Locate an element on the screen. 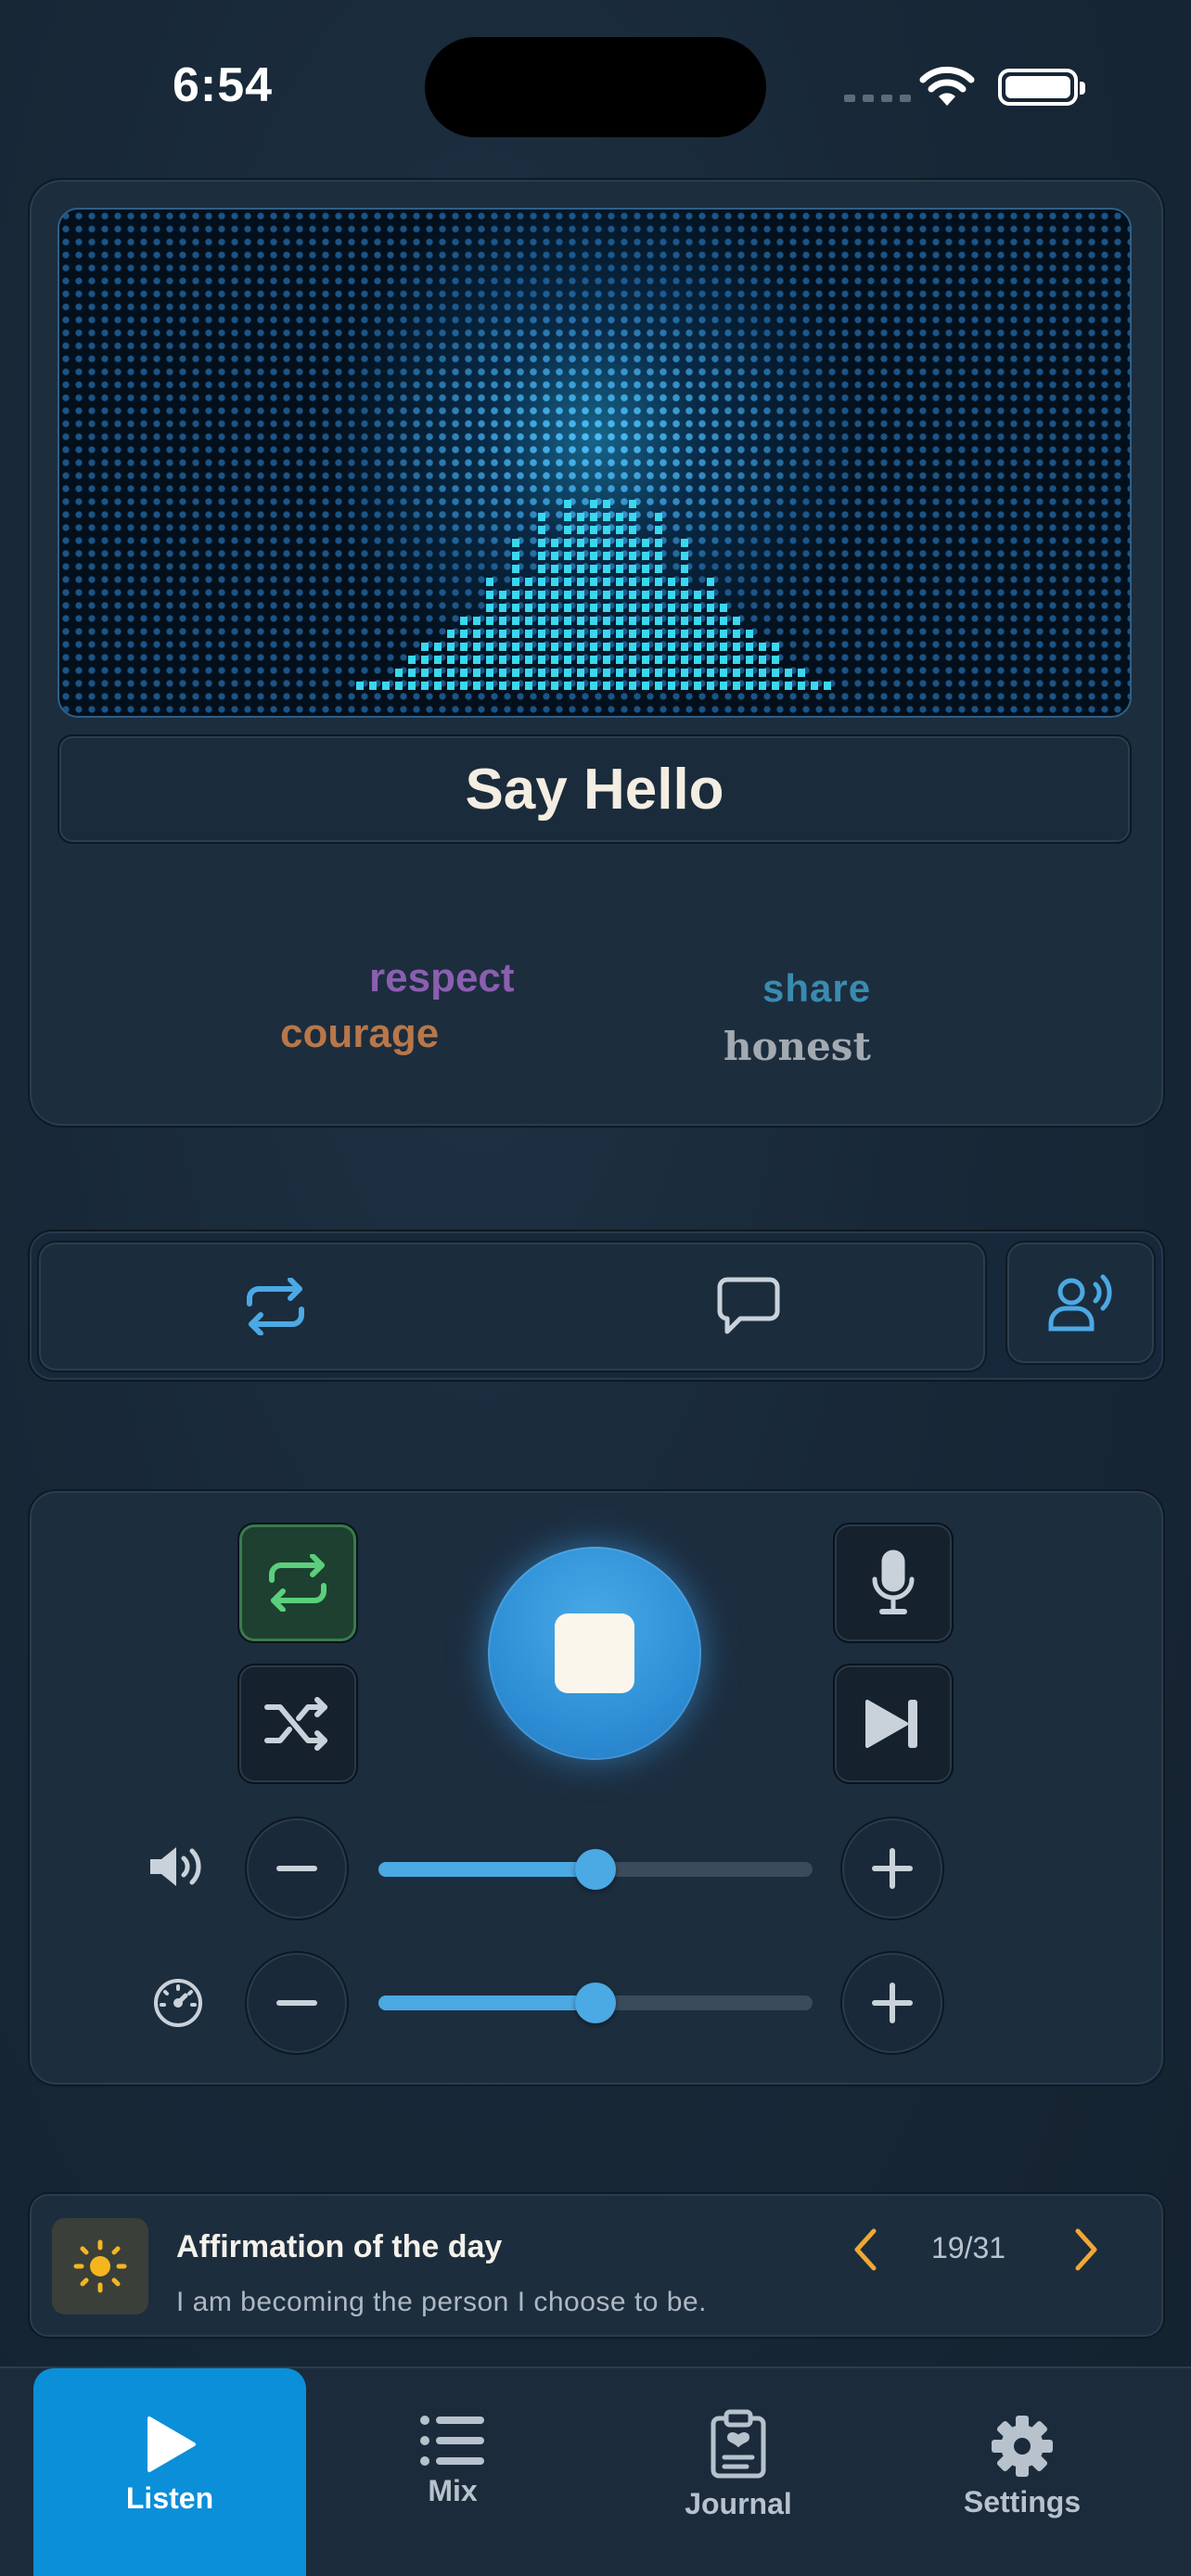 The height and width of the screenshot is (2576, 1191). microphone-icon is located at coordinates (894, 1581).